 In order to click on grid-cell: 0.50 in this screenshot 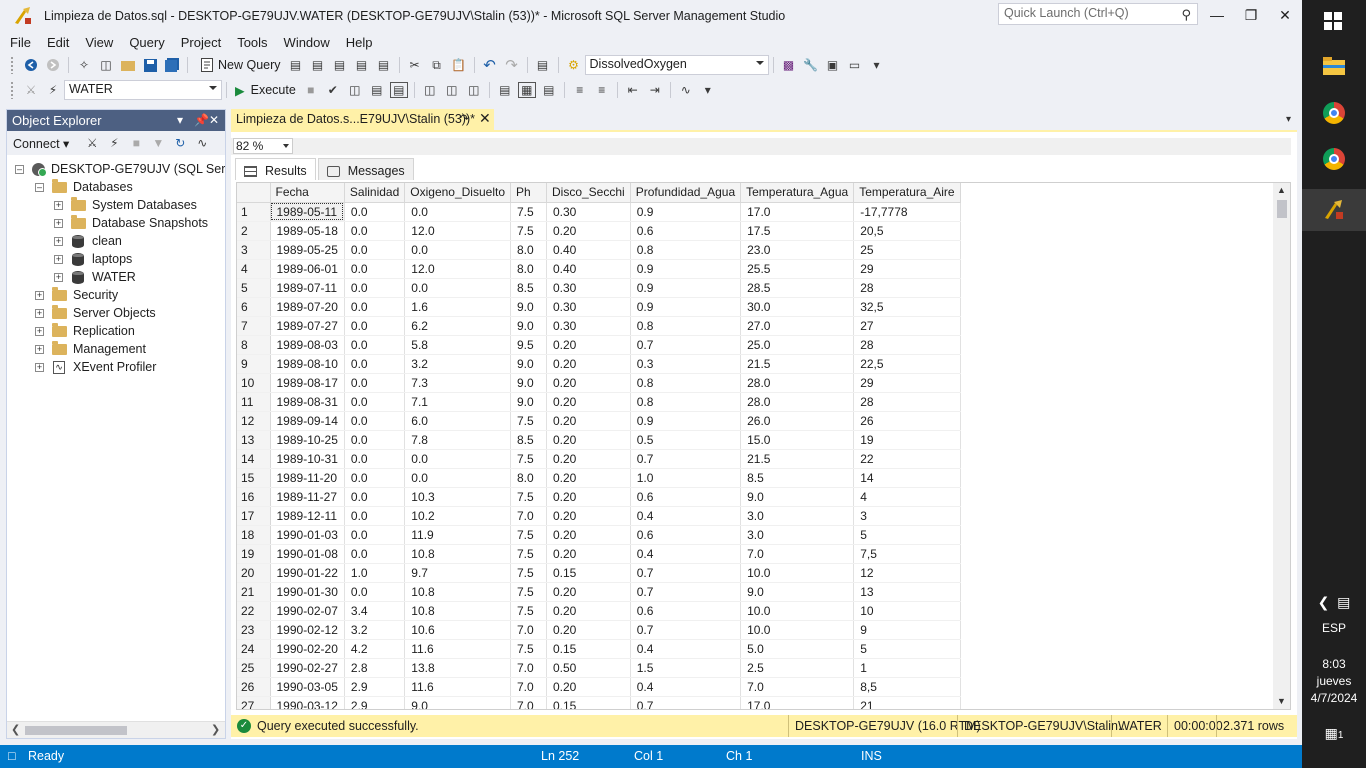, I will do `click(588, 668)`.